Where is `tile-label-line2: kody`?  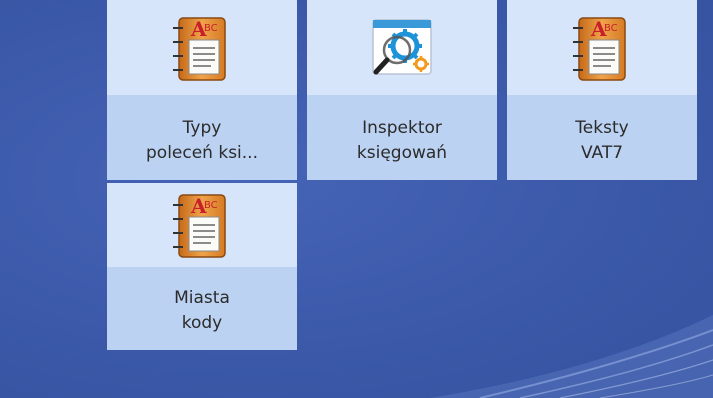 tile-label-line2: kody is located at coordinates (202, 323).